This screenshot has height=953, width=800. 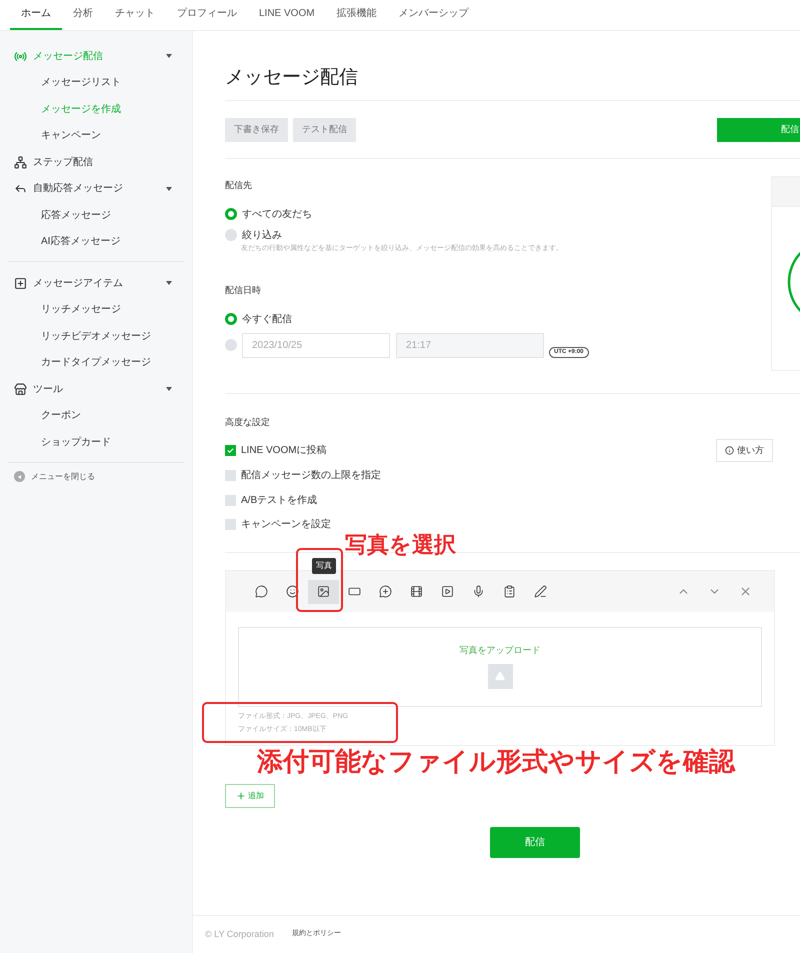 I want to click on nav-tab: チャット, so click(x=135, y=15).